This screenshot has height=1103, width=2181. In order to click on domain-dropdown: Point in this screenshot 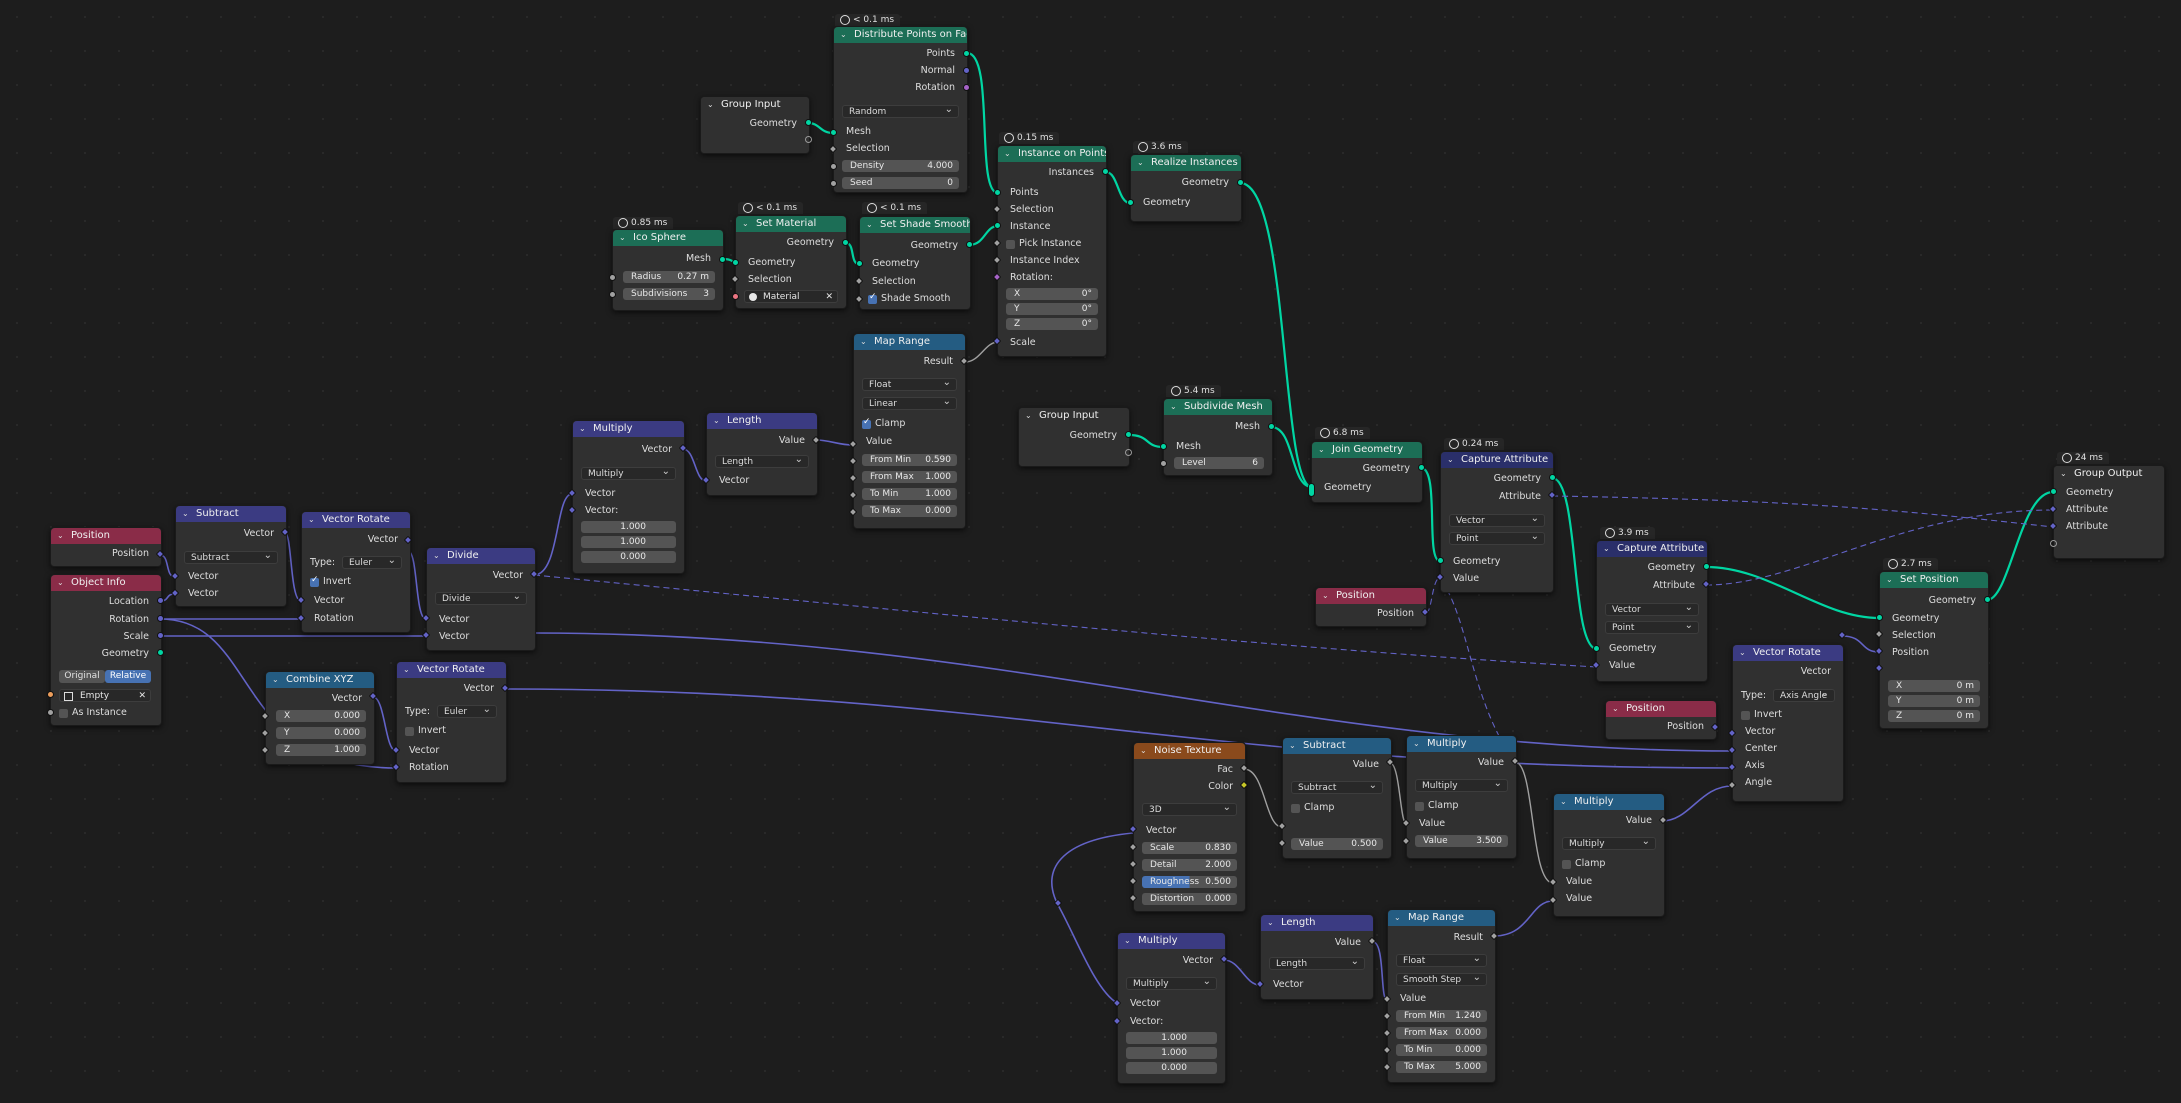, I will do `click(1652, 626)`.